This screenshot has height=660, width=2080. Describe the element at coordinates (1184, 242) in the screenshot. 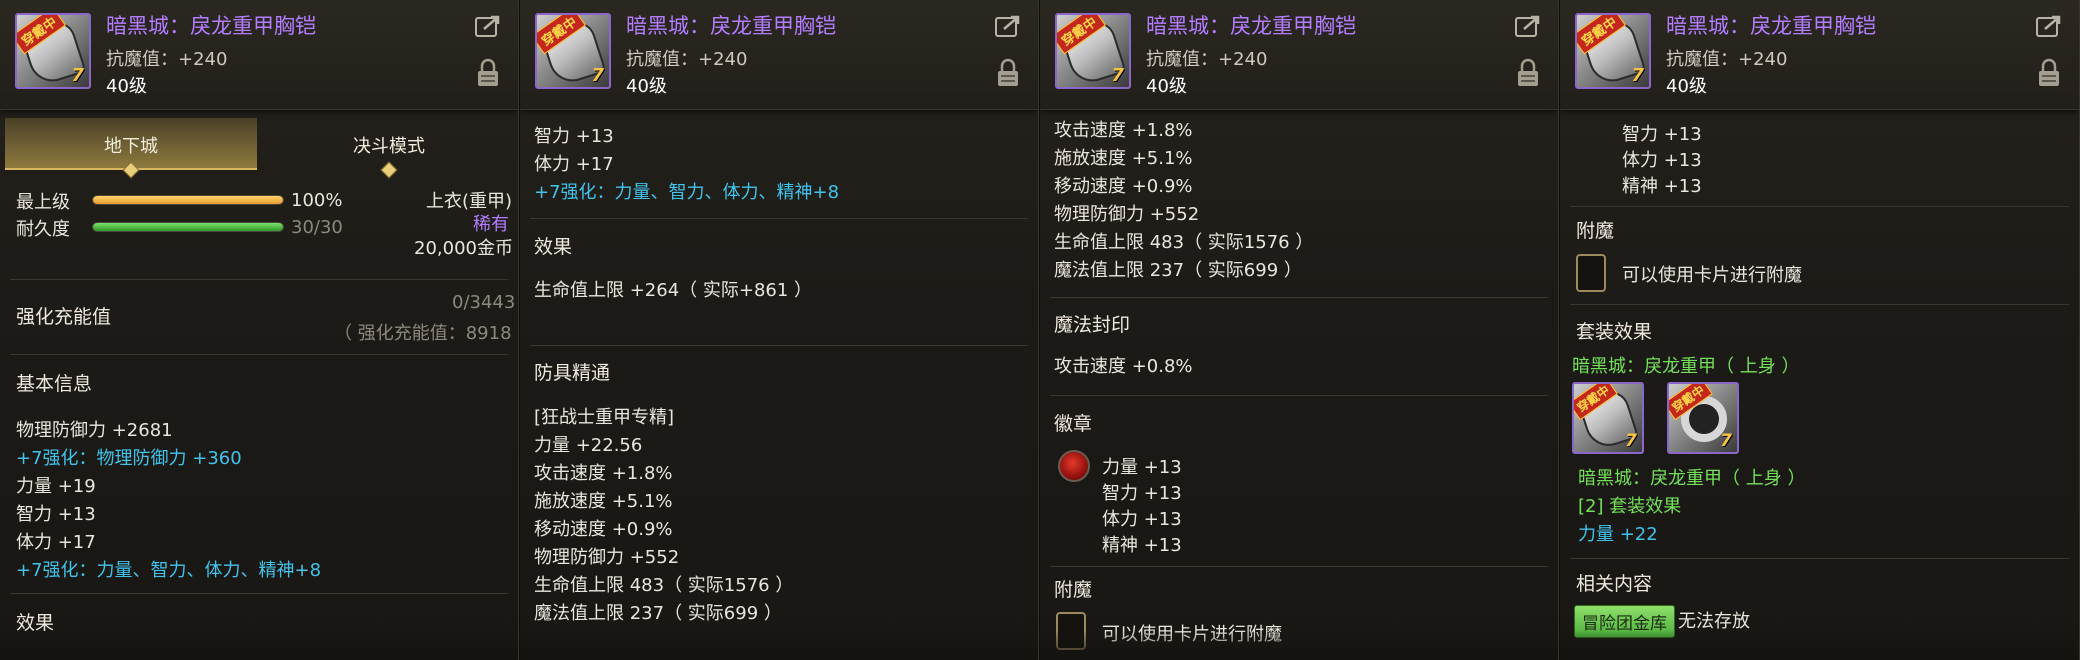

I see `stat-line: 生命值上限 483（ 实际1576 ）` at that location.